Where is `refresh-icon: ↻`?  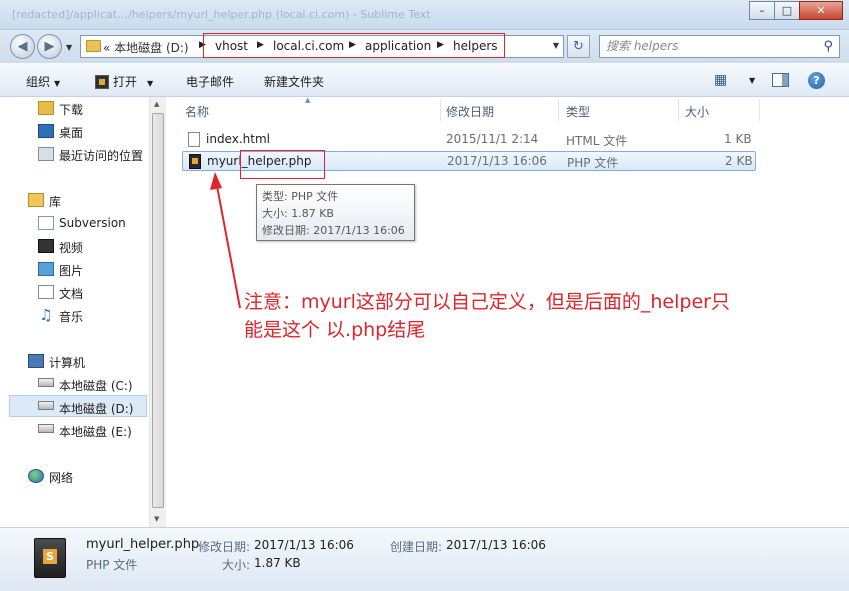
refresh-icon: ↻ is located at coordinates (578, 46).